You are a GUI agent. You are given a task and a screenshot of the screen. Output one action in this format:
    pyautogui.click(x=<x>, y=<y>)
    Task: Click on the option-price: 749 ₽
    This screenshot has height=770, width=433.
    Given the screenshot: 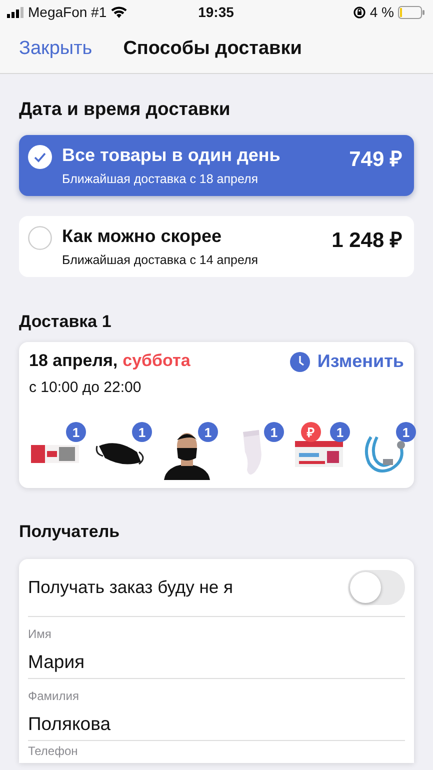 What is the action you would take?
    pyautogui.click(x=375, y=159)
    